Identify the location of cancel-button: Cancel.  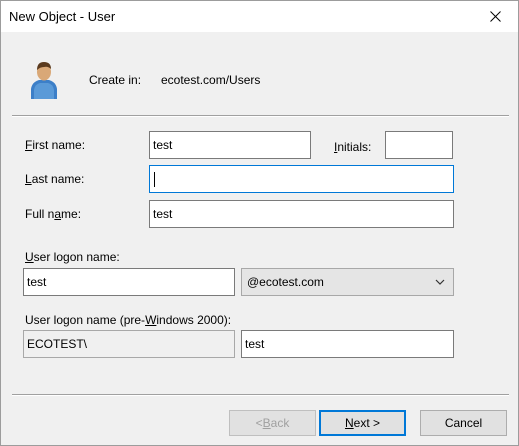
(463, 423).